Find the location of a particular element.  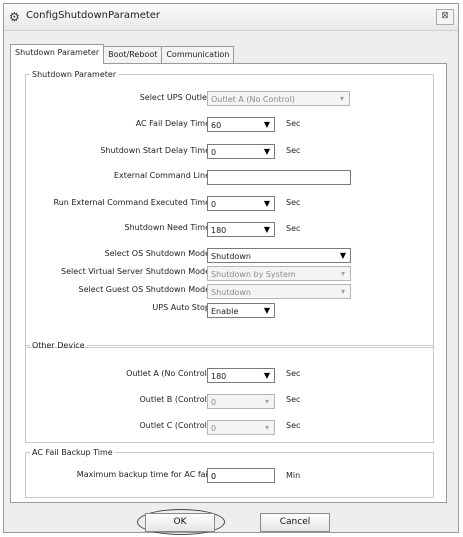

ups-outlet-select: Outlet A (No Control) ▾ is located at coordinates (278, 98).